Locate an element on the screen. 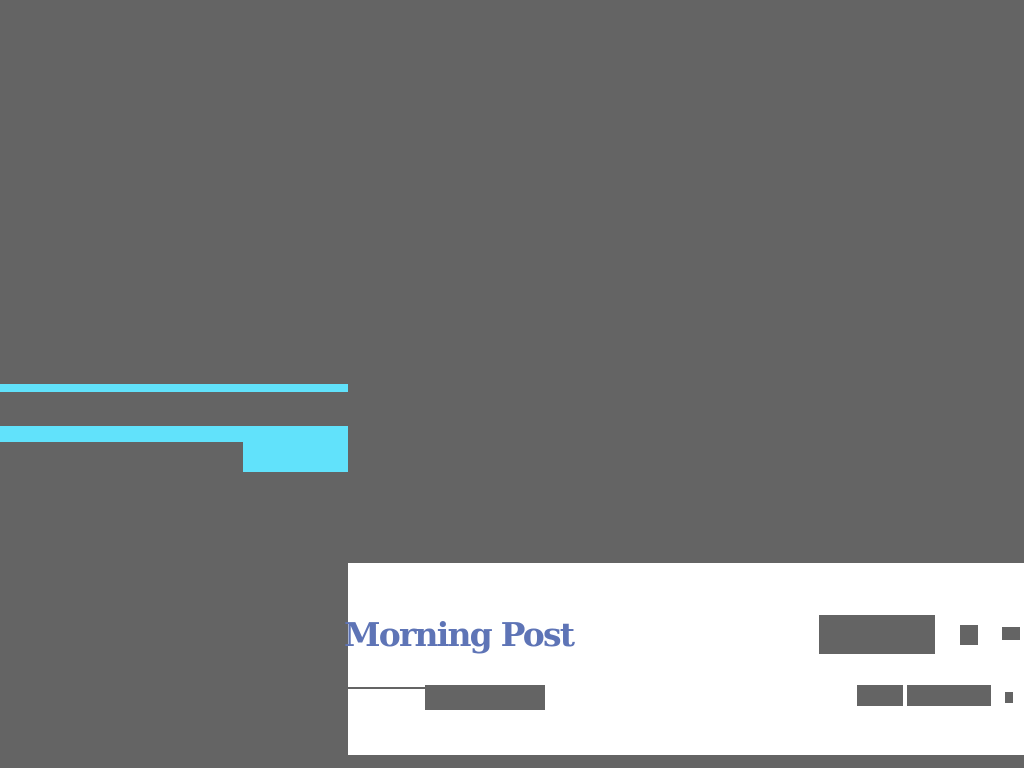 This screenshot has width=1024, height=768. highlight-bar-middle is located at coordinates (174, 434).